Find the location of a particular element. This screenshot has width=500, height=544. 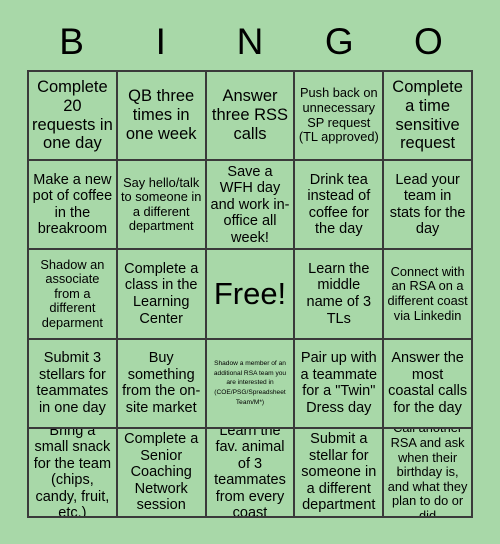

bingo-cell-text: Complete a class in the Learning Center is located at coordinates (161, 293).